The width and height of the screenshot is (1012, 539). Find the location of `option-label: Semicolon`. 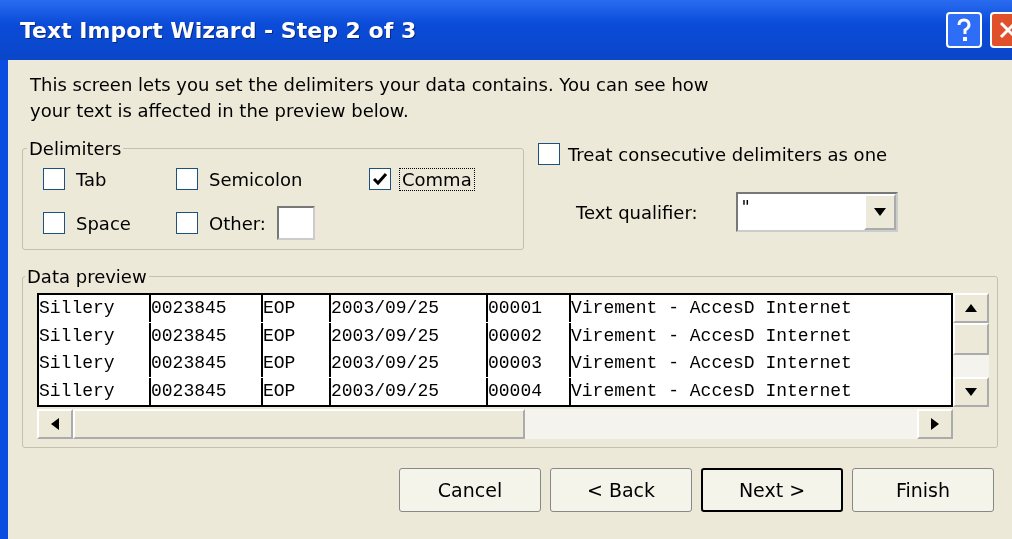

option-label: Semicolon is located at coordinates (256, 179).